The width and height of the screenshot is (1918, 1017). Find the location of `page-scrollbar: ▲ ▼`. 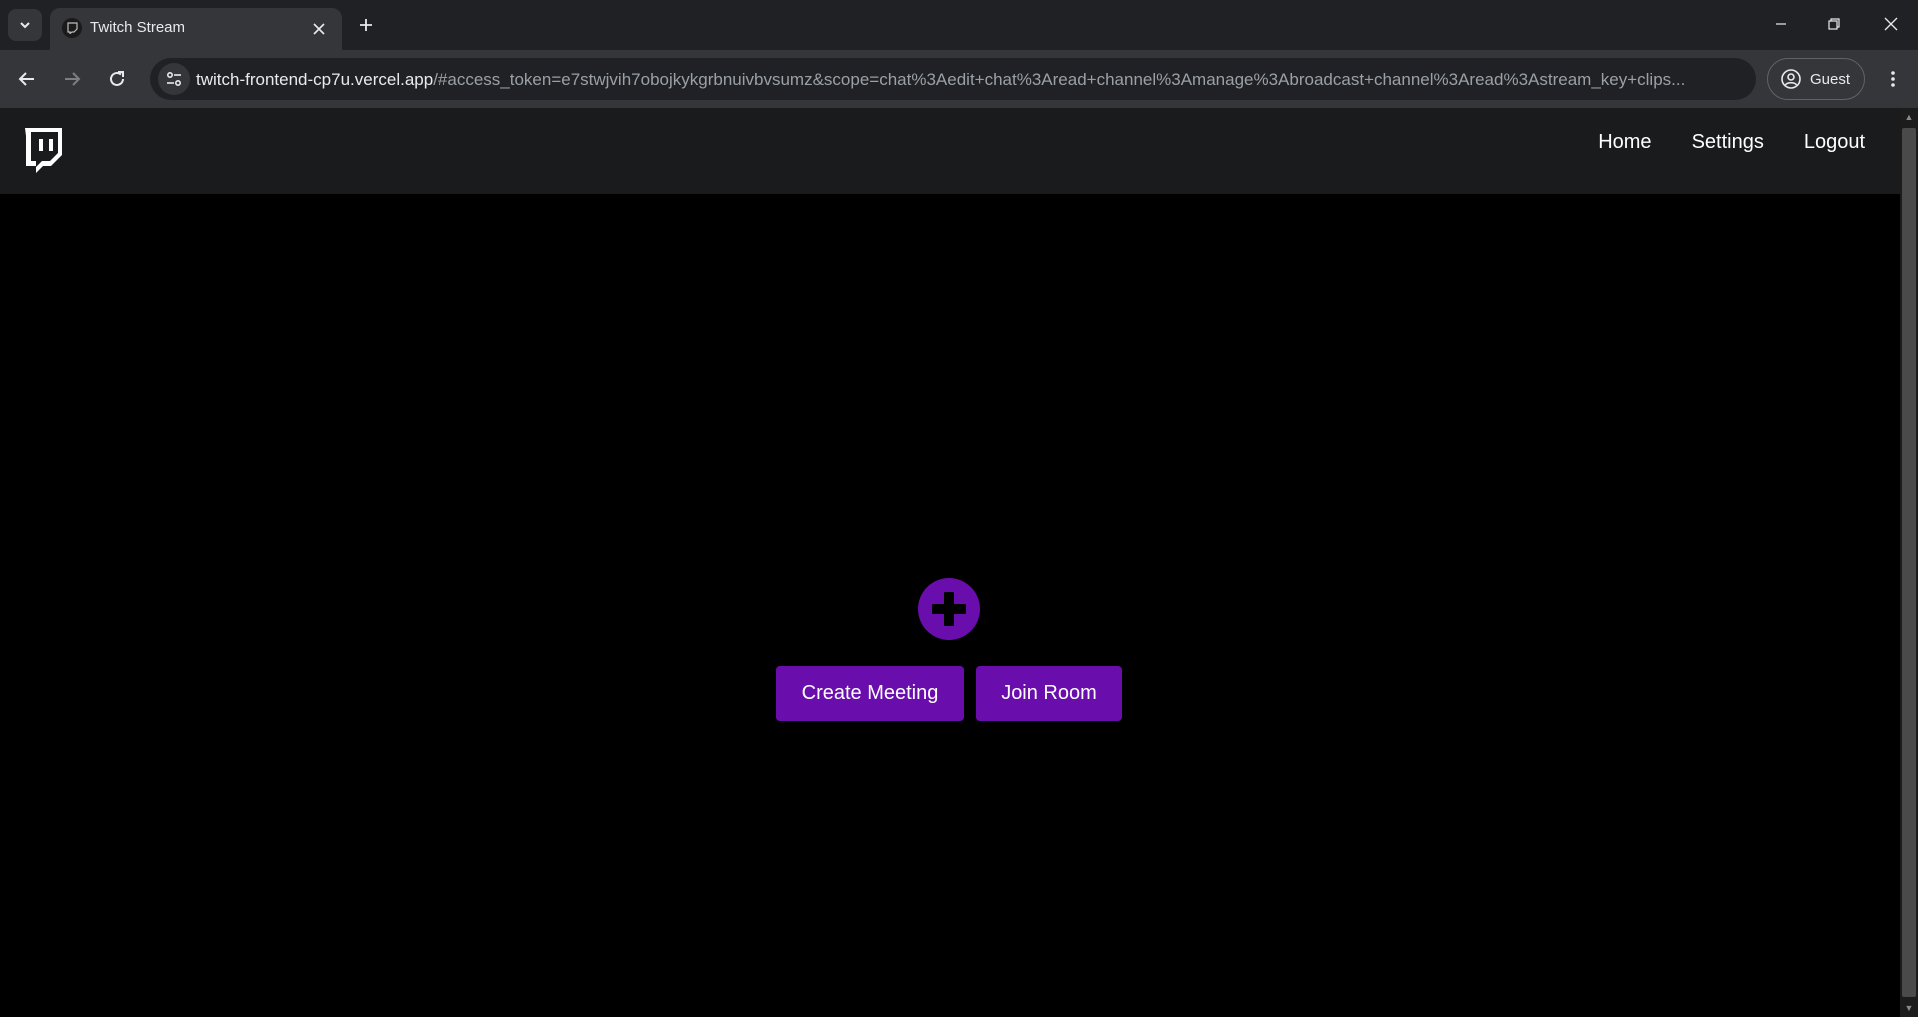

page-scrollbar: ▲ ▼ is located at coordinates (1909, 562).